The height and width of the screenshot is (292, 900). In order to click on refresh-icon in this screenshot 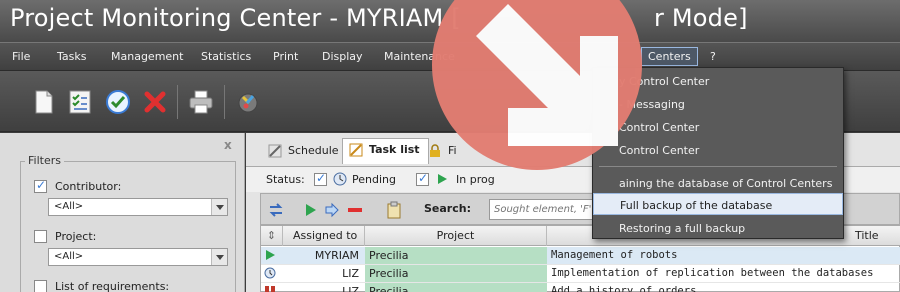, I will do `click(276, 210)`.